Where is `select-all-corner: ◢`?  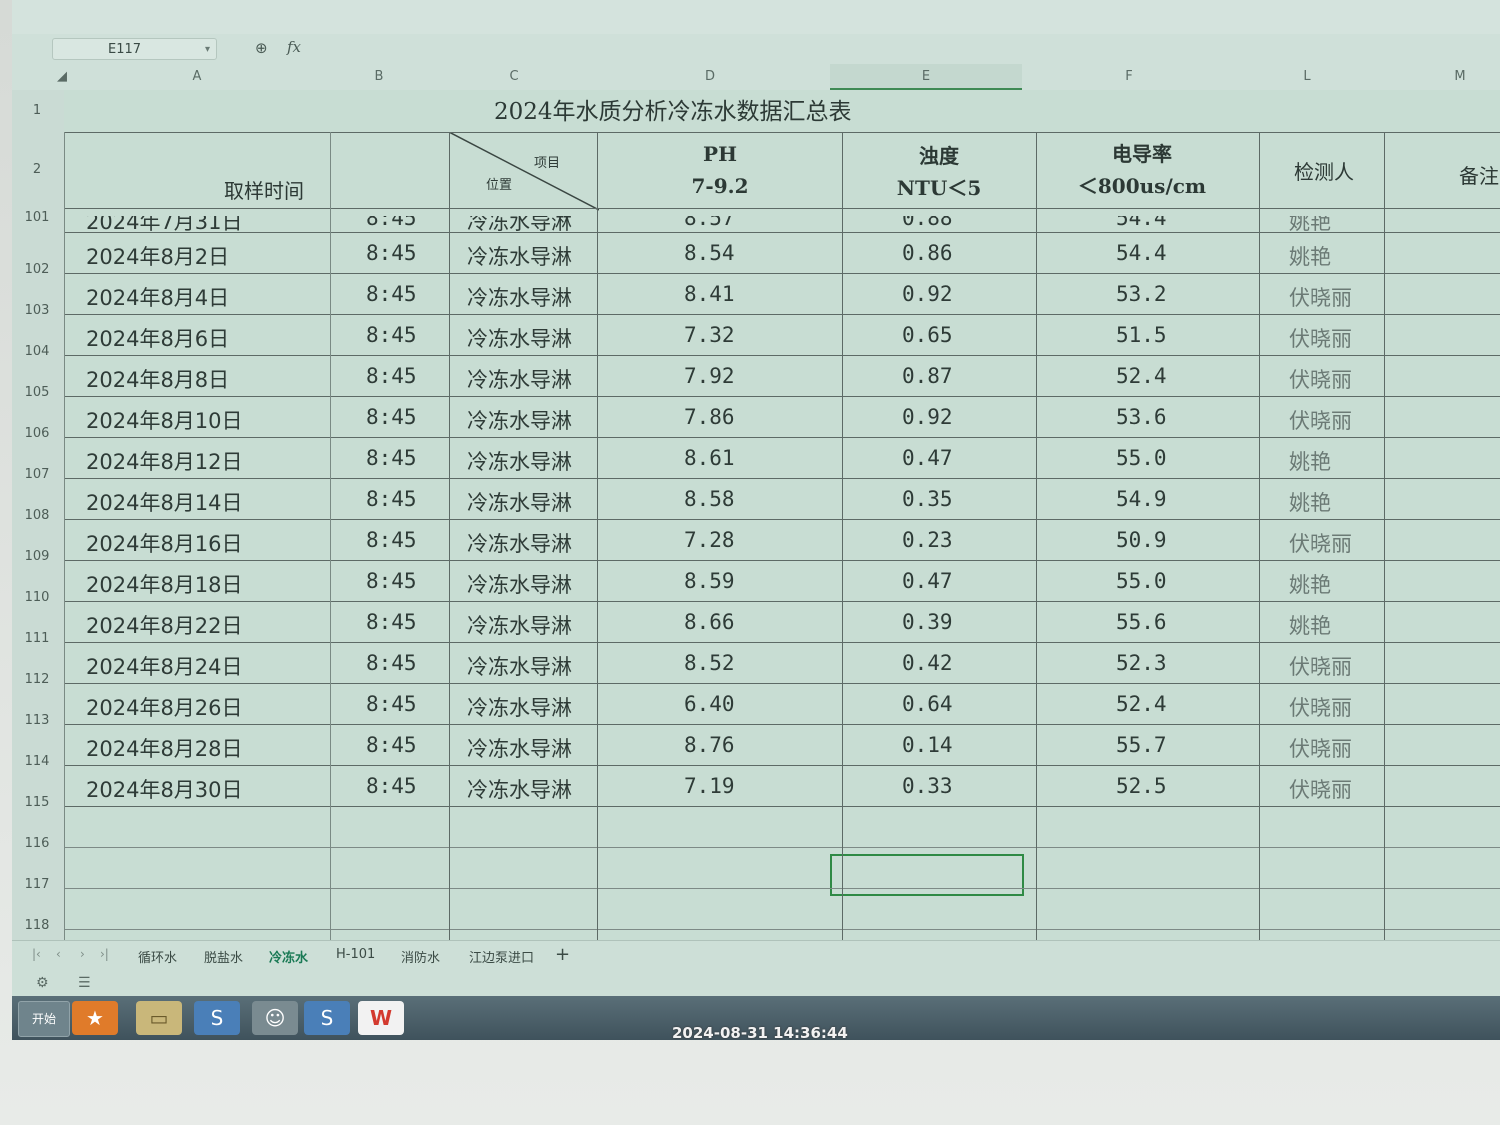 select-all-corner: ◢ is located at coordinates (62, 76).